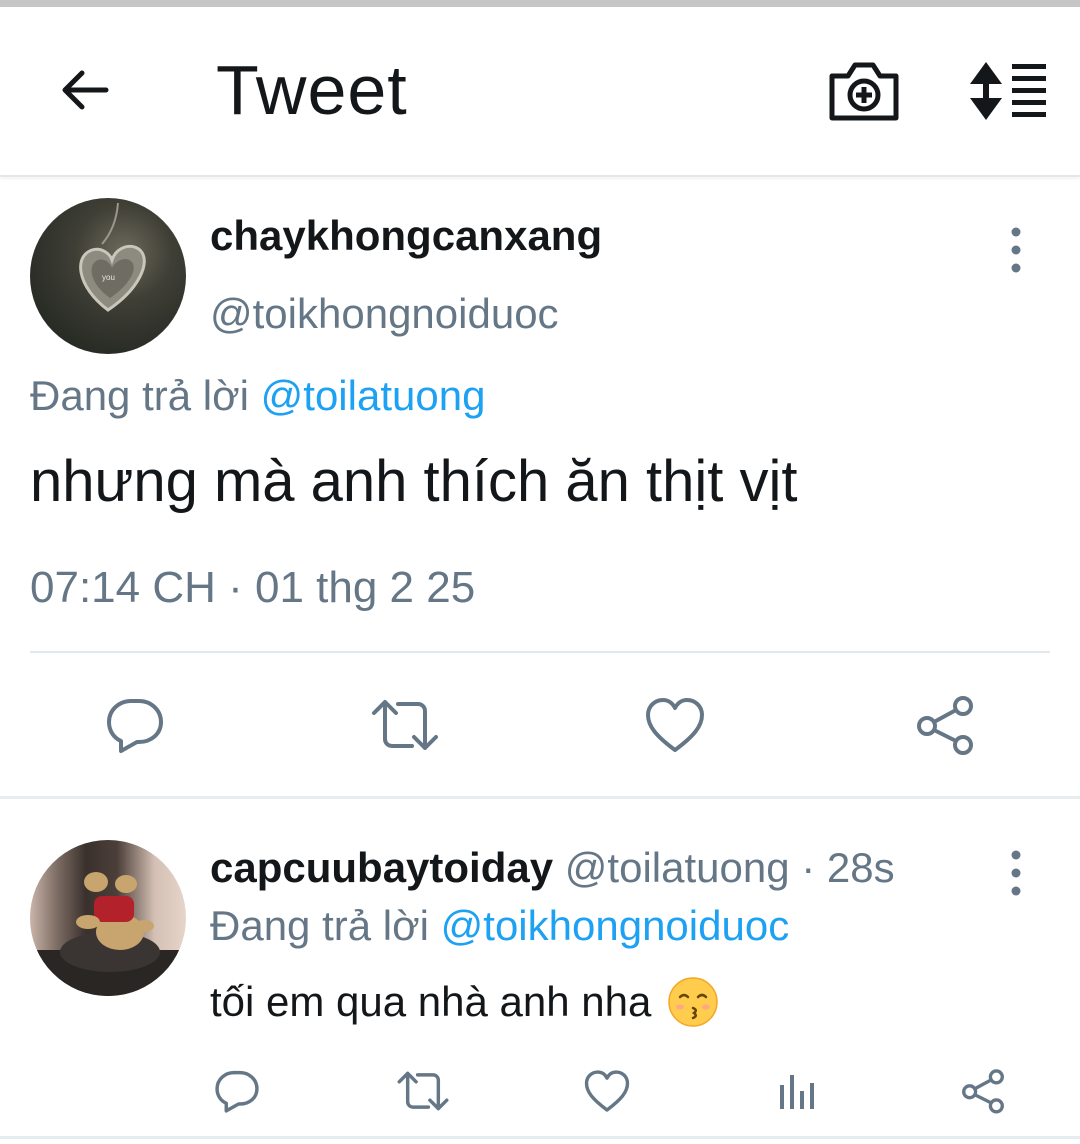 This screenshot has width=1080, height=1144. Describe the element at coordinates (381, 867) in the screenshot. I see `display-name: capcuubaytoiday` at that location.